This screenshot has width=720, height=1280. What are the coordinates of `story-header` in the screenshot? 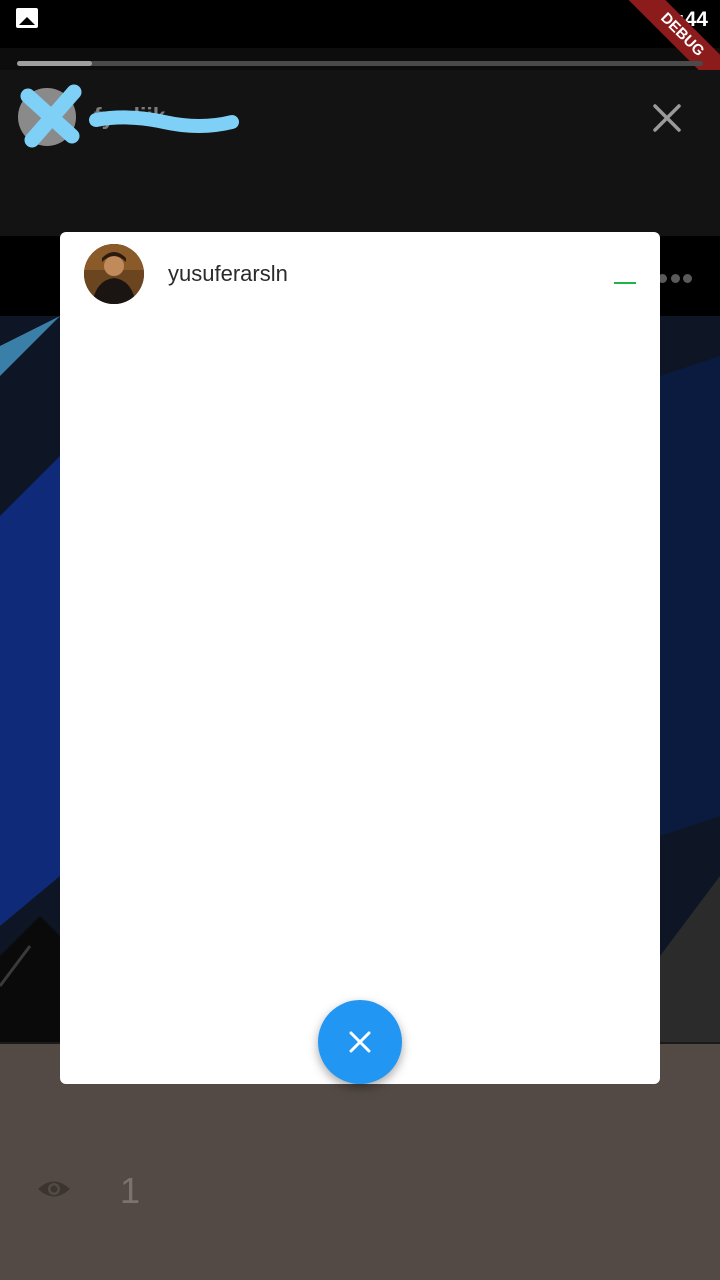 It's located at (360, 153).